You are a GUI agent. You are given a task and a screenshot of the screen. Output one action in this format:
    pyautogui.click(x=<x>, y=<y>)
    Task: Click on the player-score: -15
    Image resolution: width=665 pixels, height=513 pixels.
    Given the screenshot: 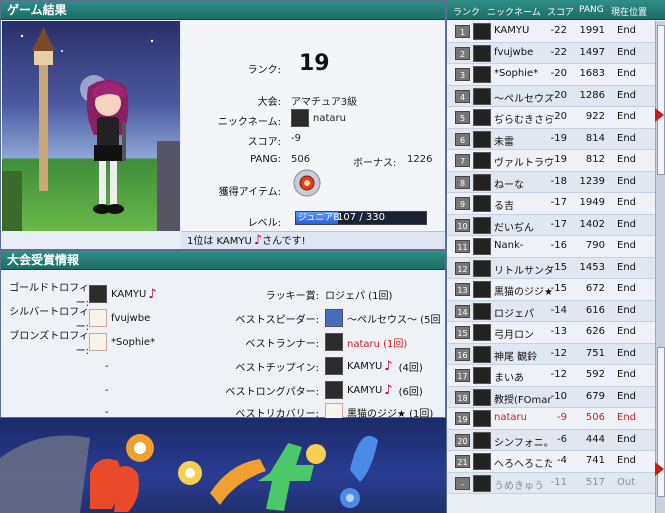 What is the action you would take?
    pyautogui.click(x=558, y=288)
    